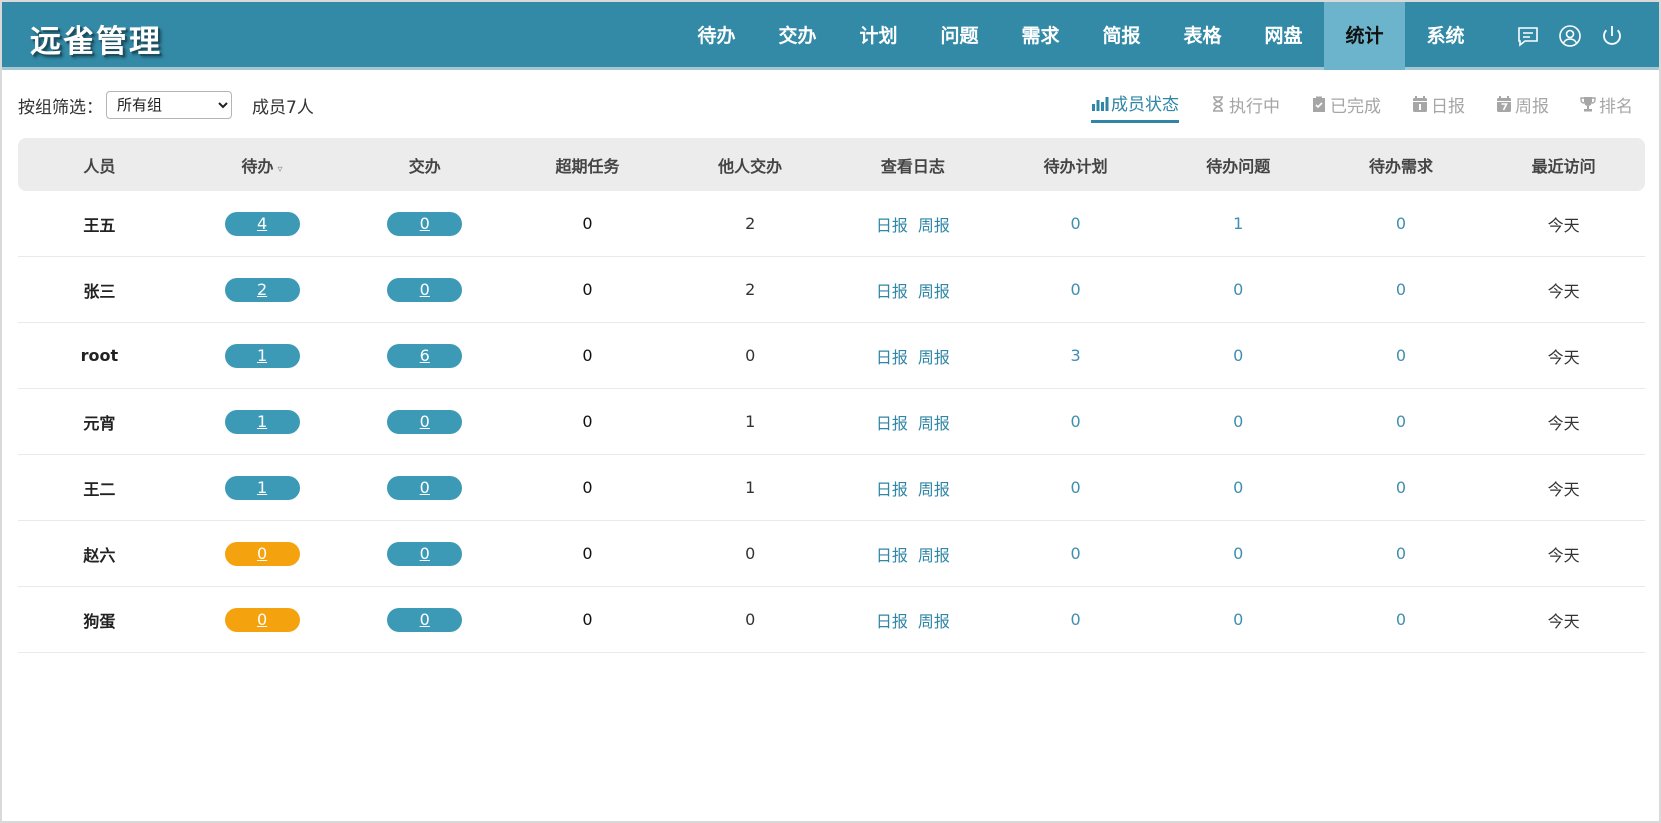 The image size is (1661, 823). I want to click on nav-item-todo: 待办, so click(716, 36).